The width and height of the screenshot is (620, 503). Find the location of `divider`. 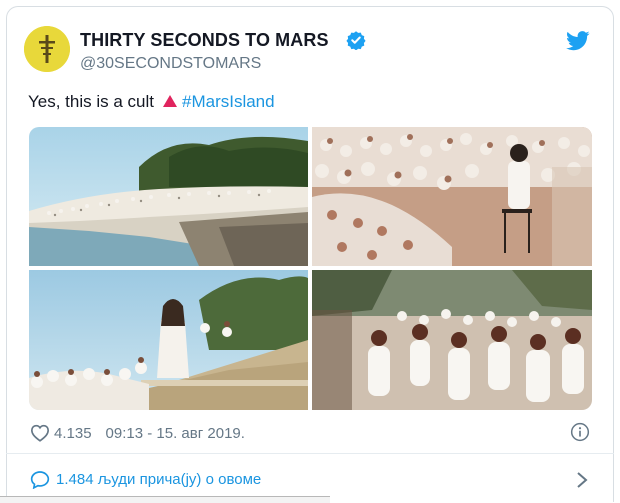

divider is located at coordinates (310, 453).